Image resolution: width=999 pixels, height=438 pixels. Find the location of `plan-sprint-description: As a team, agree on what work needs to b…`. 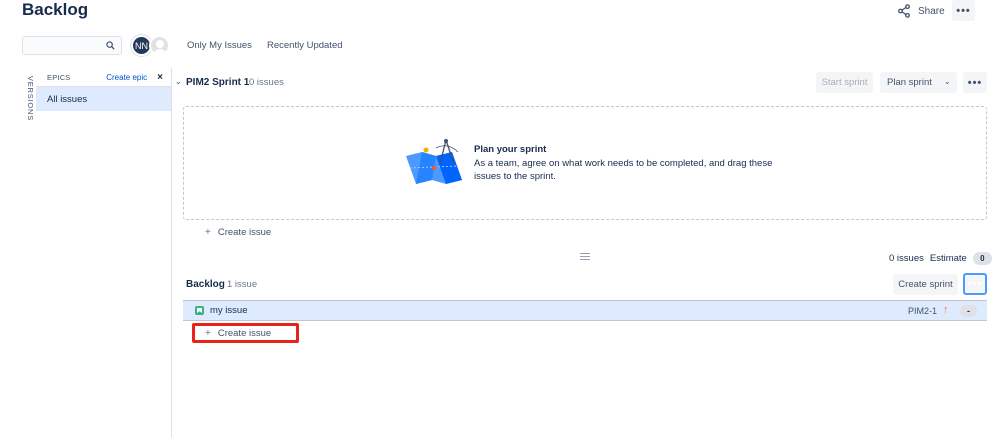

plan-sprint-description: As a team, agree on what work needs to b… is located at coordinates (623, 170).